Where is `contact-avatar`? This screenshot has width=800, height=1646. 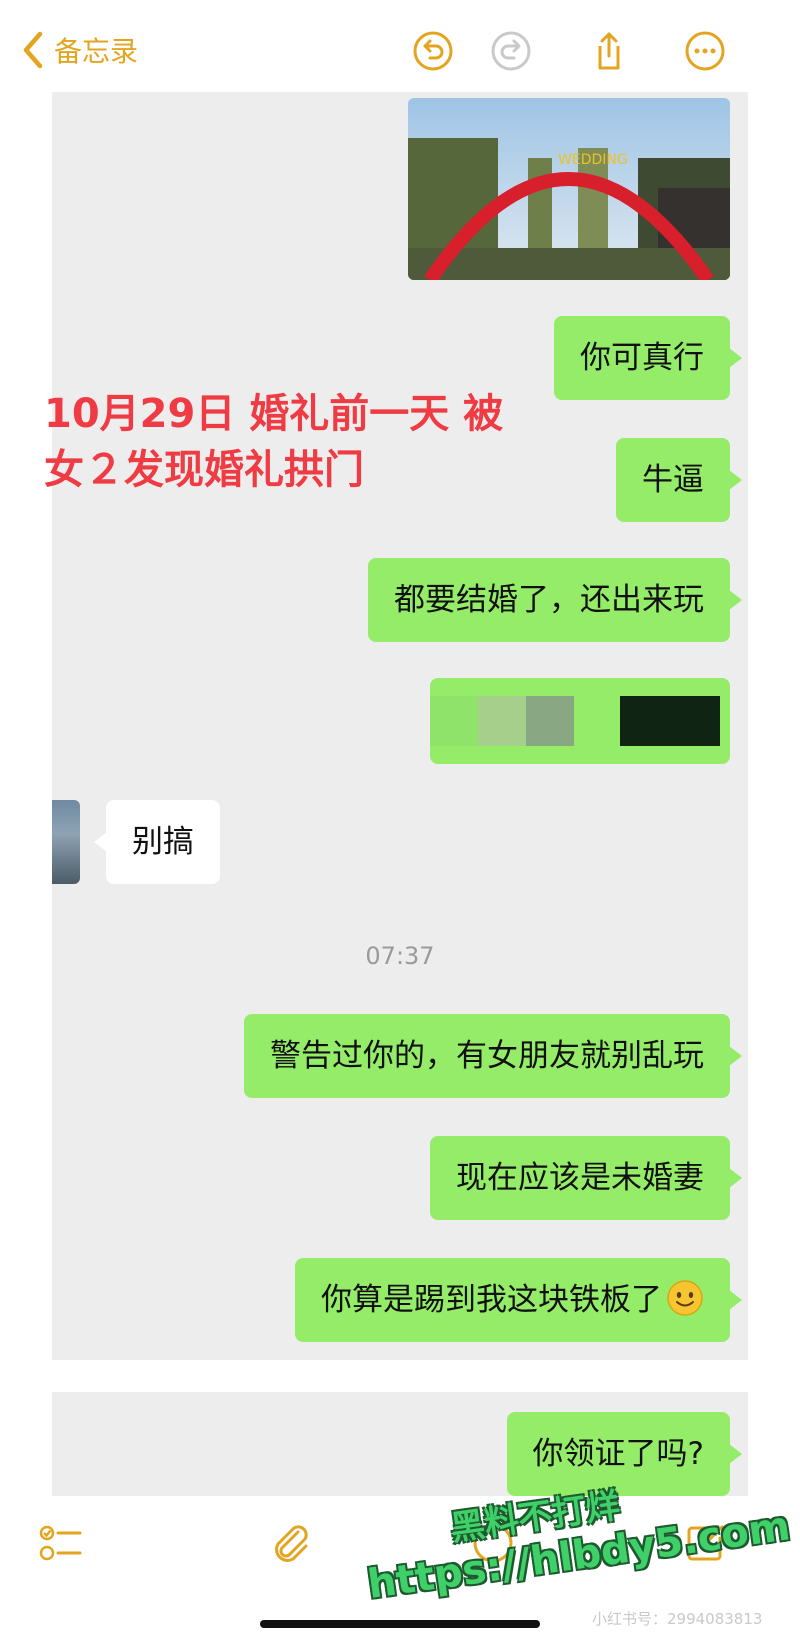 contact-avatar is located at coordinates (66, 842).